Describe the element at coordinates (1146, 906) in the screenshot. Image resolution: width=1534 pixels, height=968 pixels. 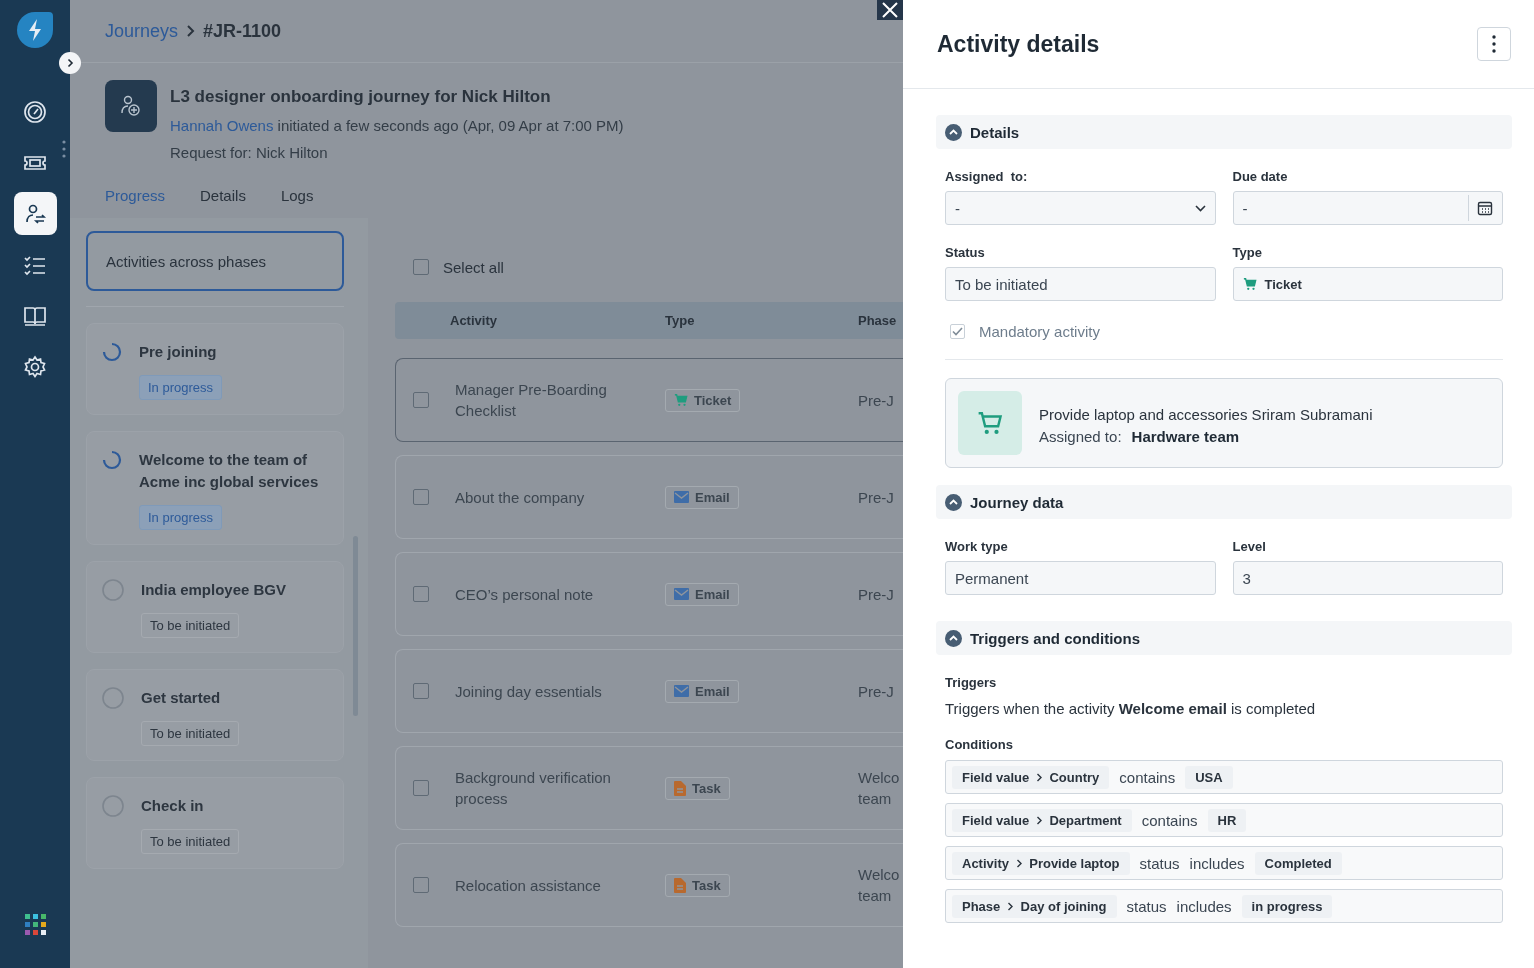
I see `condition-operator: status` at that location.